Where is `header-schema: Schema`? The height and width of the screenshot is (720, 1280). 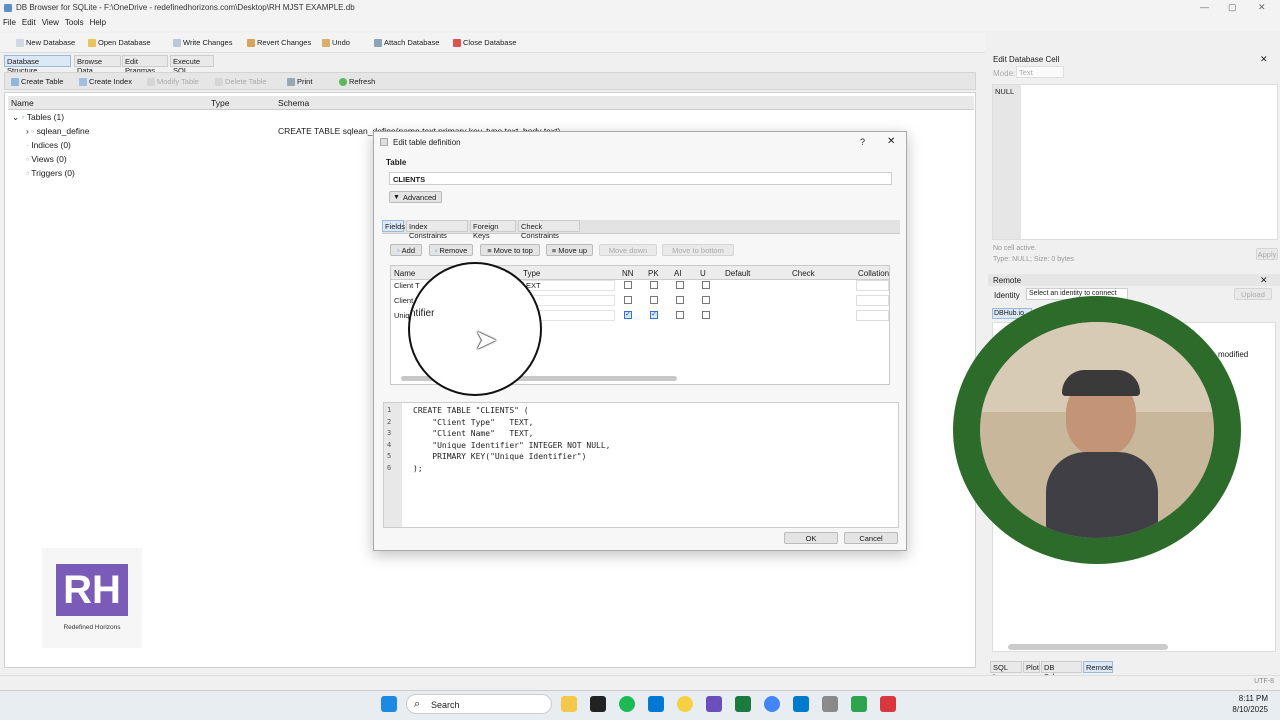 header-schema: Schema is located at coordinates (293, 103).